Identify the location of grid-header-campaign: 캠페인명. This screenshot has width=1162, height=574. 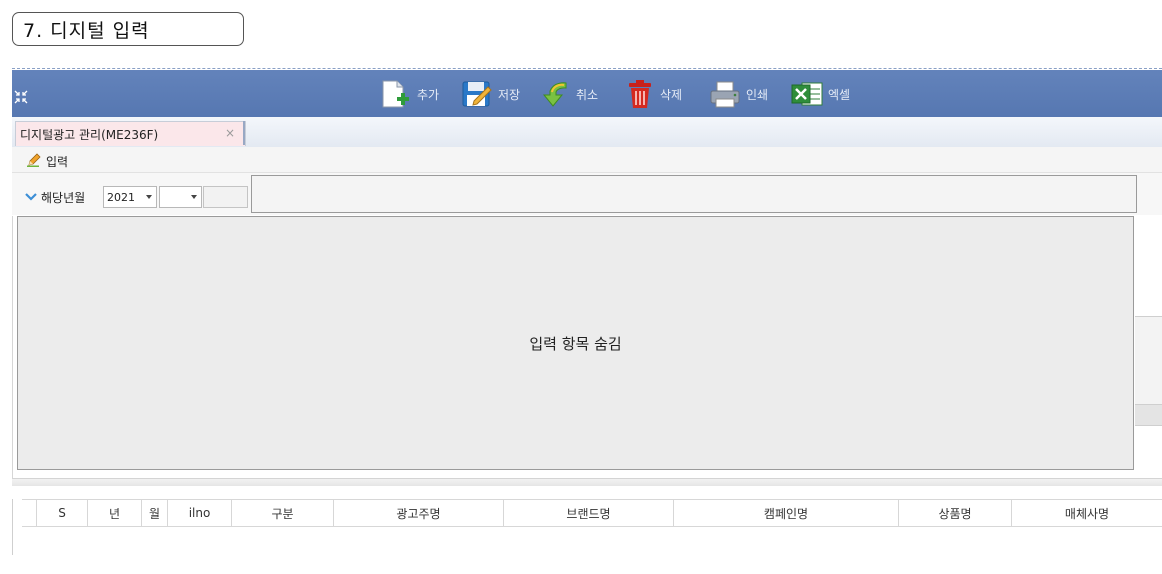
(786, 513).